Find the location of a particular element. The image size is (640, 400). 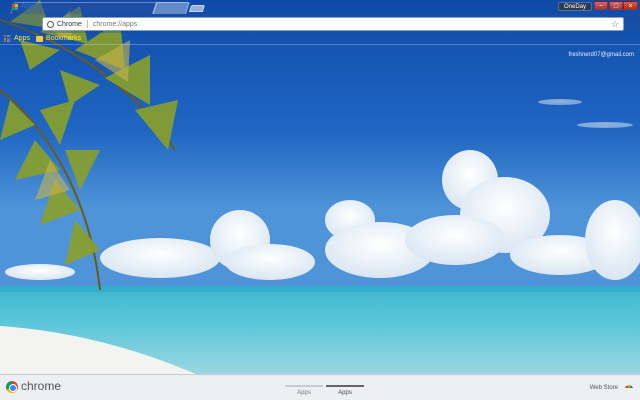

webstore-link: Web Store is located at coordinates (604, 388).